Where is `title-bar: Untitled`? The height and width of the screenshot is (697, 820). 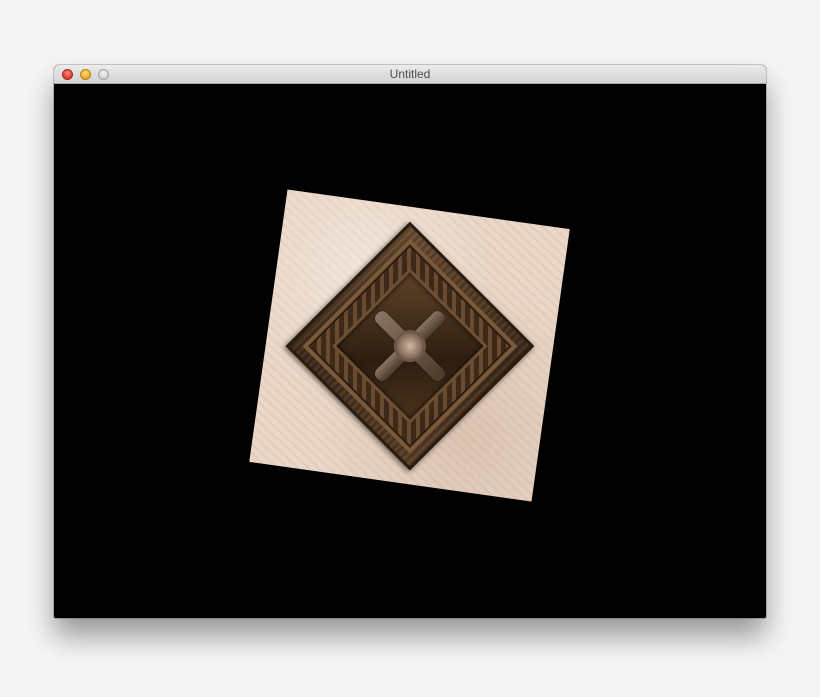
title-bar: Untitled is located at coordinates (410, 74).